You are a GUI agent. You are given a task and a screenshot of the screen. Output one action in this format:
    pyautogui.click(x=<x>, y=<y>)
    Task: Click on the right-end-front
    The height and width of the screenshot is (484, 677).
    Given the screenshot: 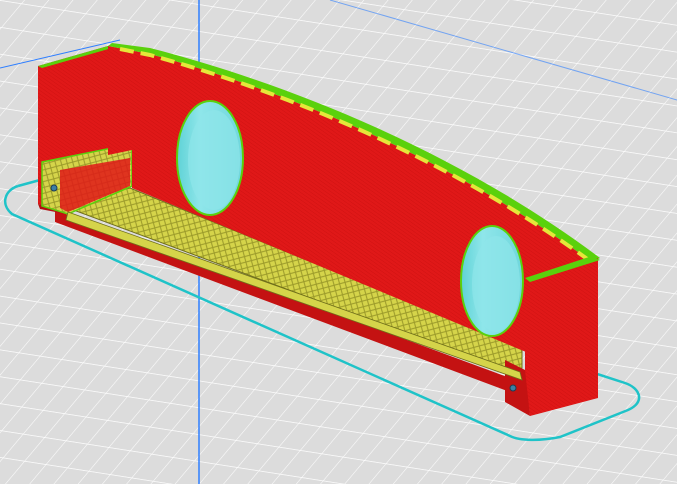 What is the action you would take?
    pyautogui.click(x=561, y=337)
    